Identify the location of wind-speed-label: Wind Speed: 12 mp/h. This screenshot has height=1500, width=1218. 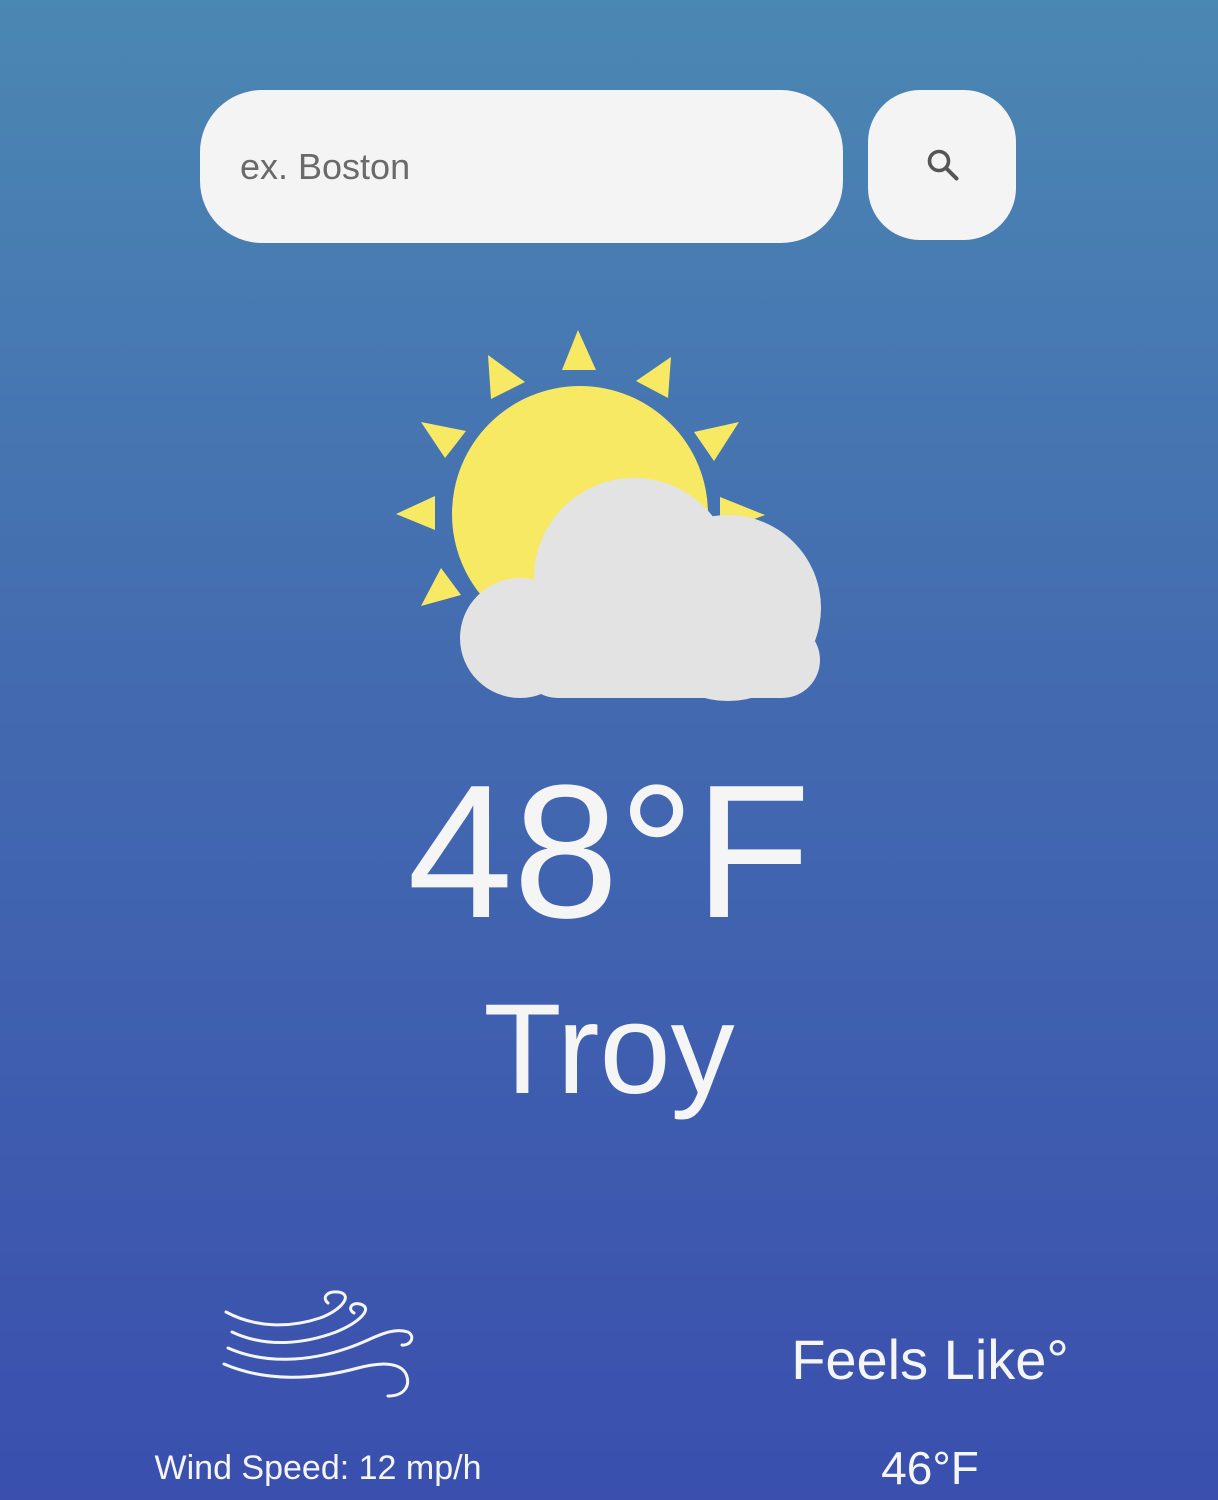
(318, 1468).